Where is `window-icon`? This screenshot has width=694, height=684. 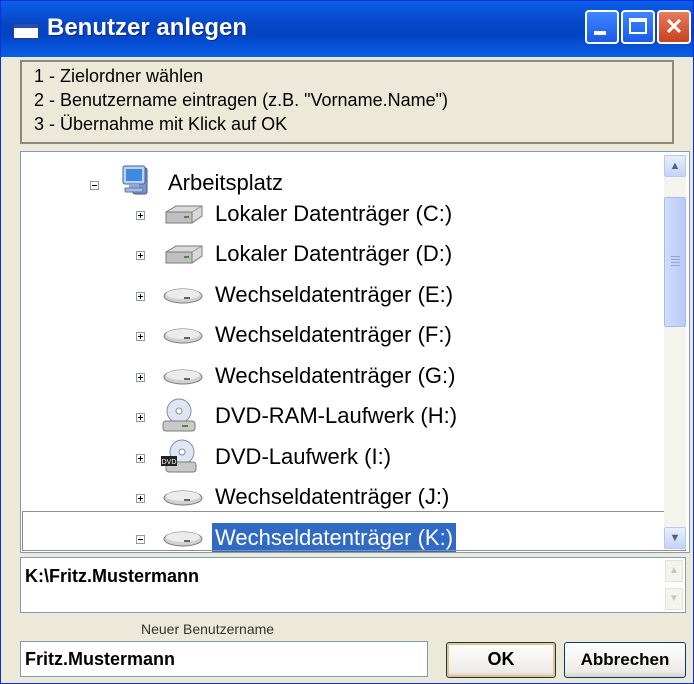 window-icon is located at coordinates (26, 31).